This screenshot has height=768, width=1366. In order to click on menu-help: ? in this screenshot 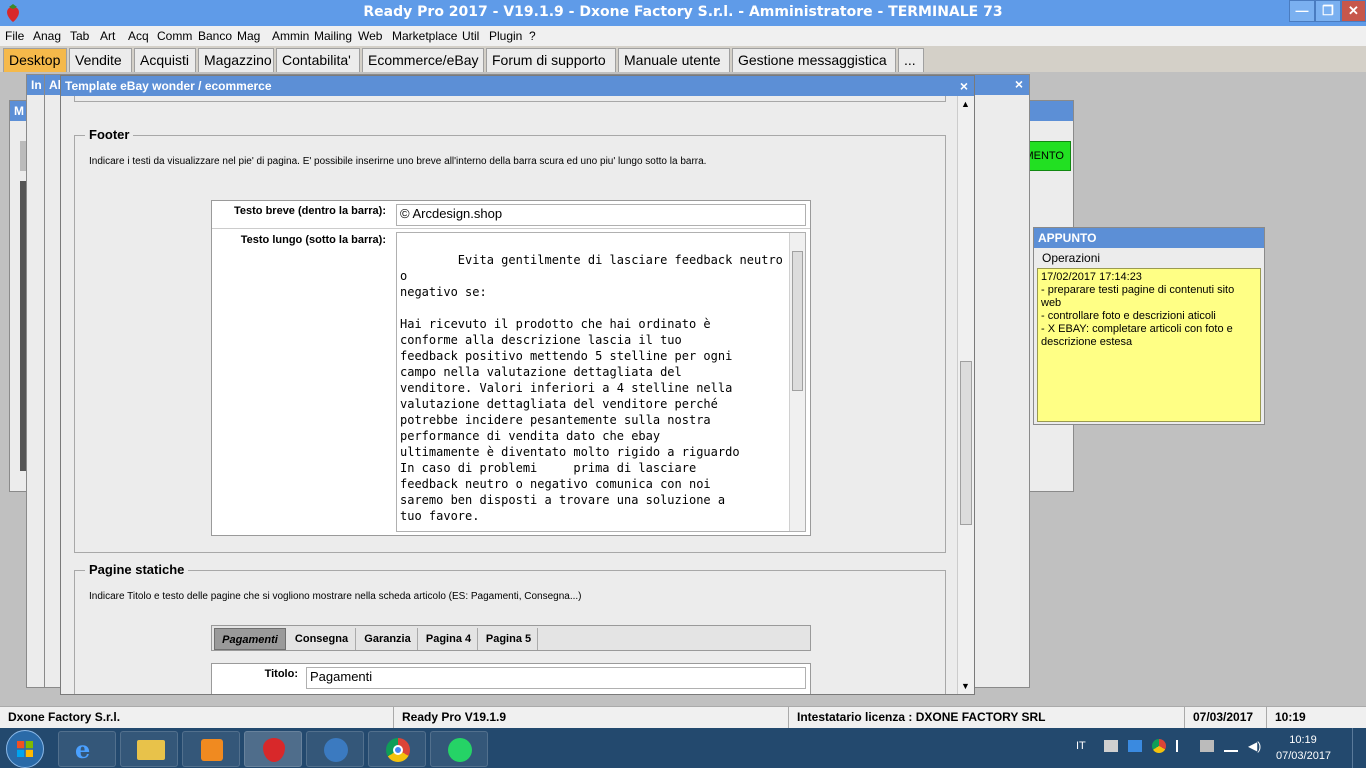, I will do `click(532, 36)`.